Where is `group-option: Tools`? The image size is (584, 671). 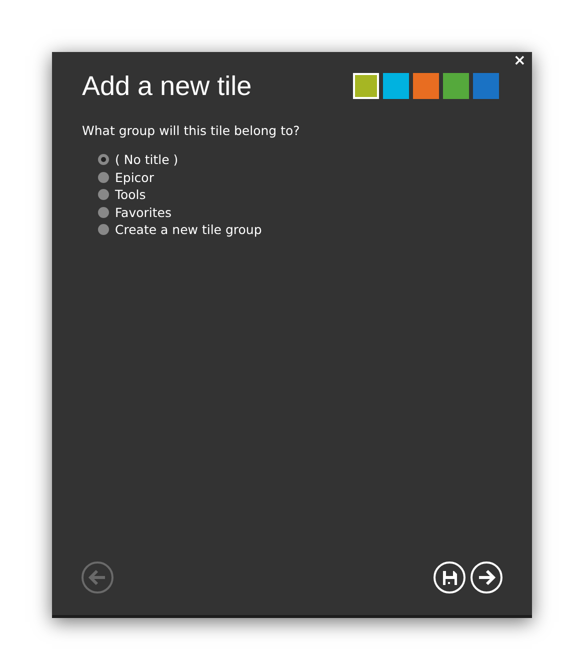
group-option: Tools is located at coordinates (122, 195).